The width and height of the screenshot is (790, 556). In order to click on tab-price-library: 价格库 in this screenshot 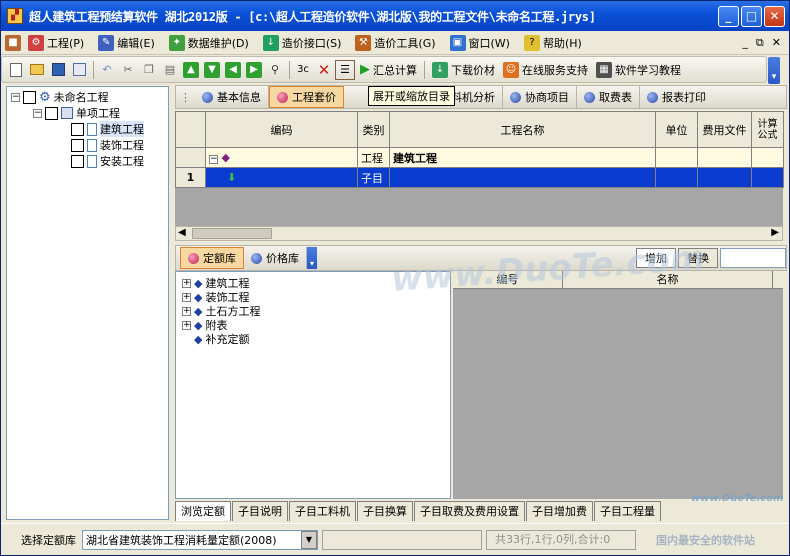, I will do `click(275, 258)`.